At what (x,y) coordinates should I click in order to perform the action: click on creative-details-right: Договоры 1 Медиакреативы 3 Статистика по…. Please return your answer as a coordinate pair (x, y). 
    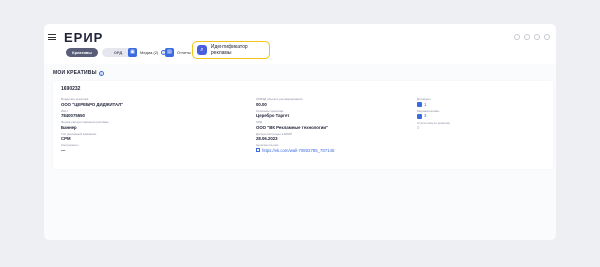
    Looking at the image, I should click on (457, 115).